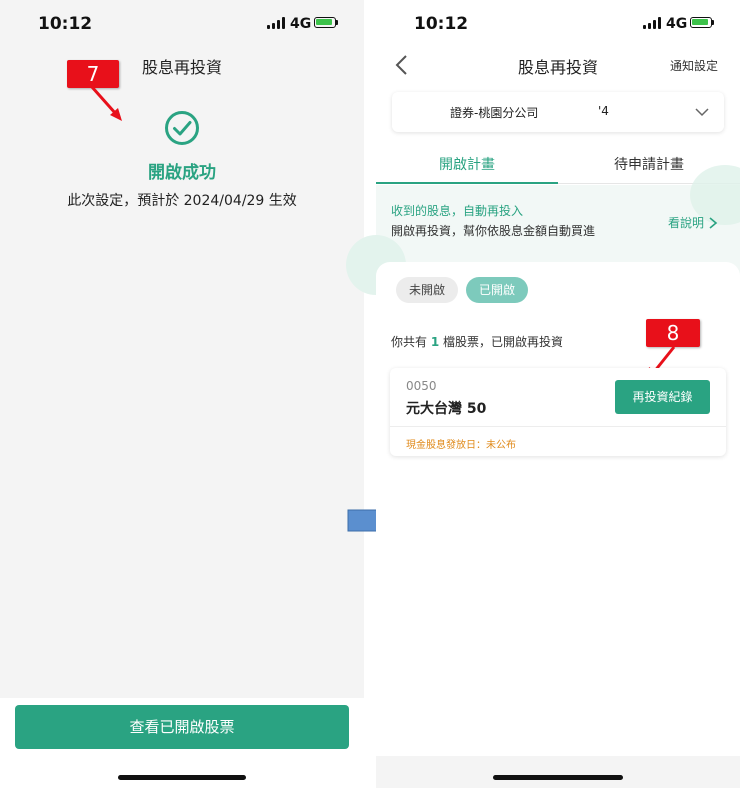  Describe the element at coordinates (467, 183) in the screenshot. I see `active-tab-indicator` at that location.